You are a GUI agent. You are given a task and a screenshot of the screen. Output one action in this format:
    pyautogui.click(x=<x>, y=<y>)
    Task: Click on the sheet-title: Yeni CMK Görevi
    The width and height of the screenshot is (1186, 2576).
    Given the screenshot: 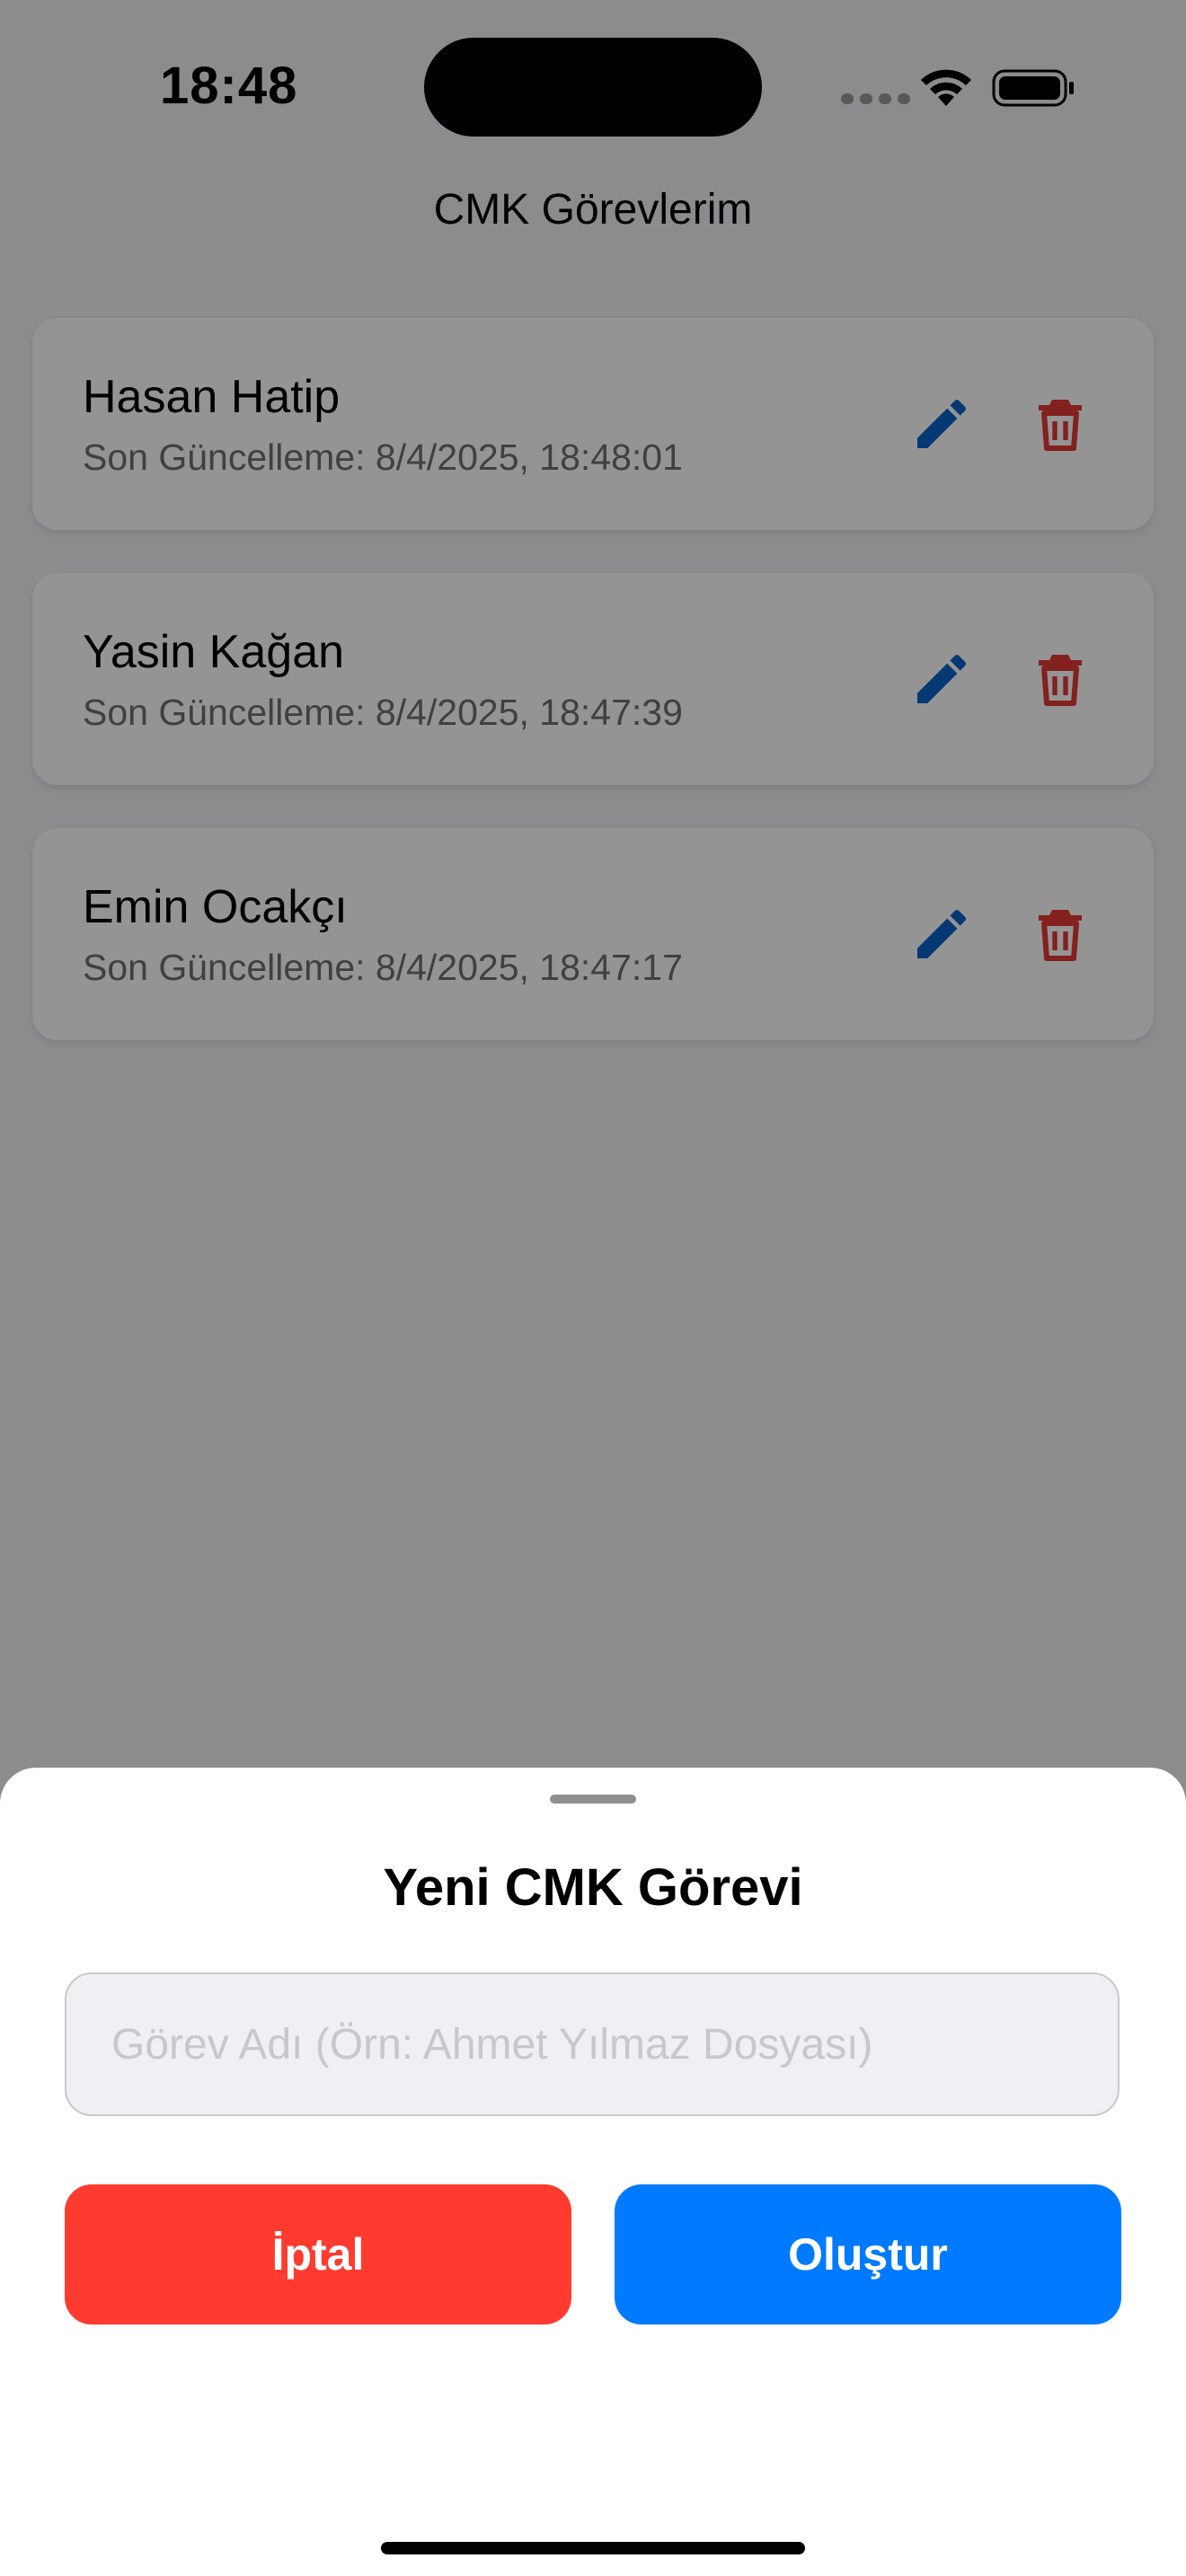 What is the action you would take?
    pyautogui.click(x=593, y=1888)
    